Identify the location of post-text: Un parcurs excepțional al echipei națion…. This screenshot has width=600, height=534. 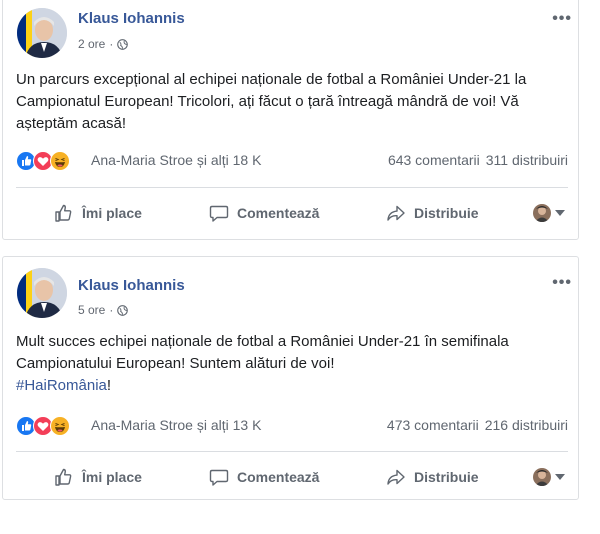
(292, 102).